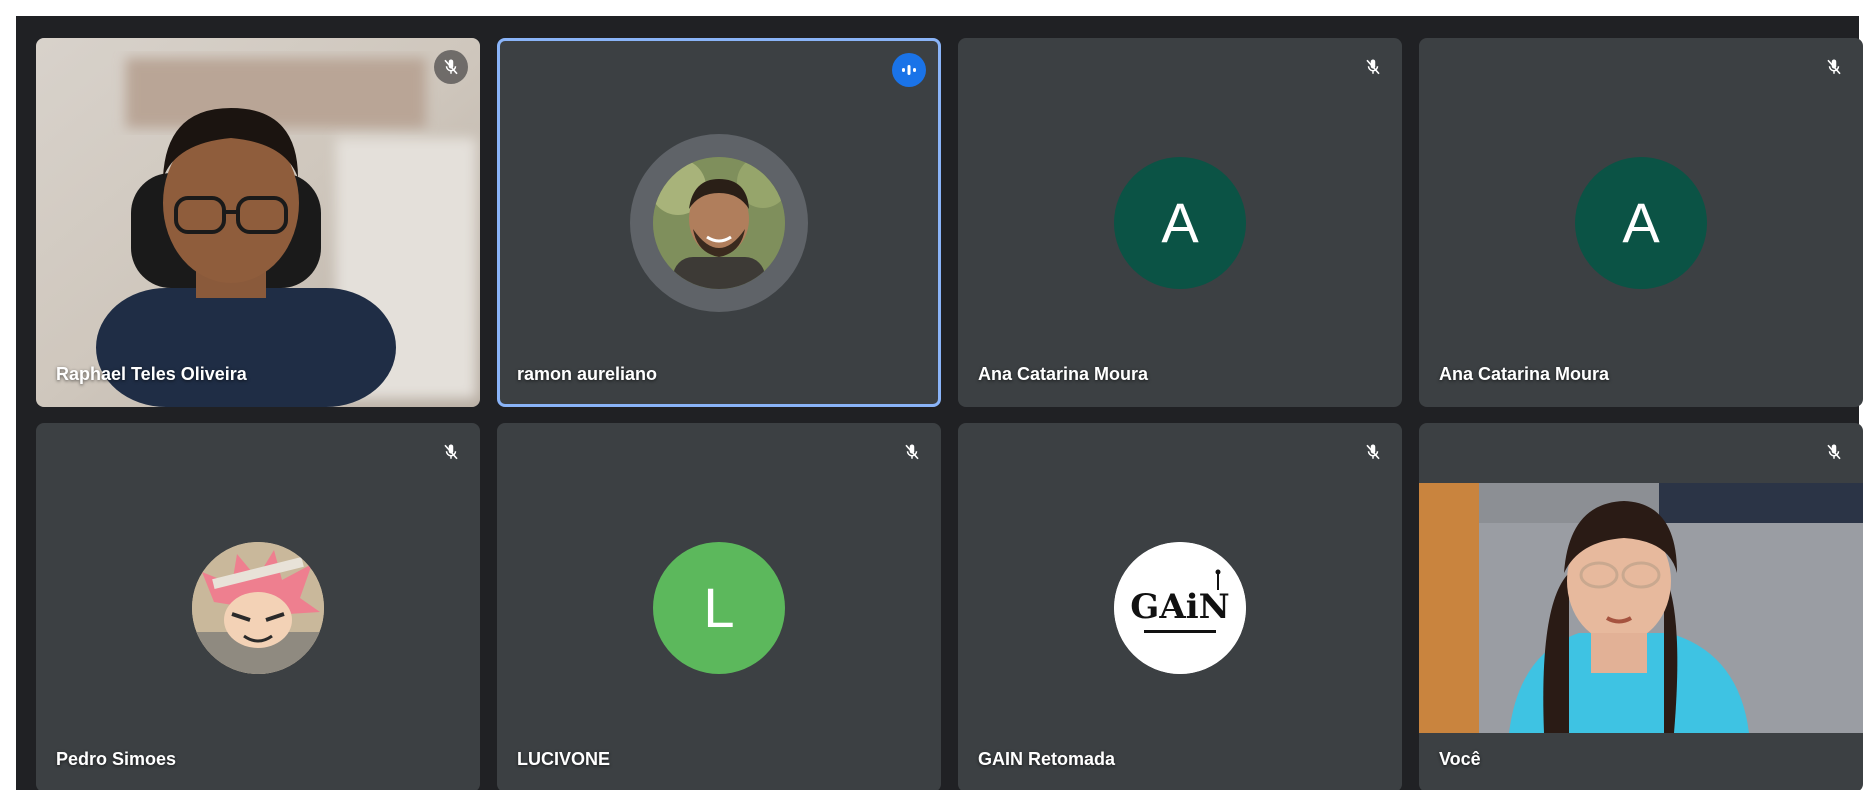 Image resolution: width=1871 pixels, height=790 pixels. Describe the element at coordinates (587, 374) in the screenshot. I see `participant-name: ramon aureliano` at that location.